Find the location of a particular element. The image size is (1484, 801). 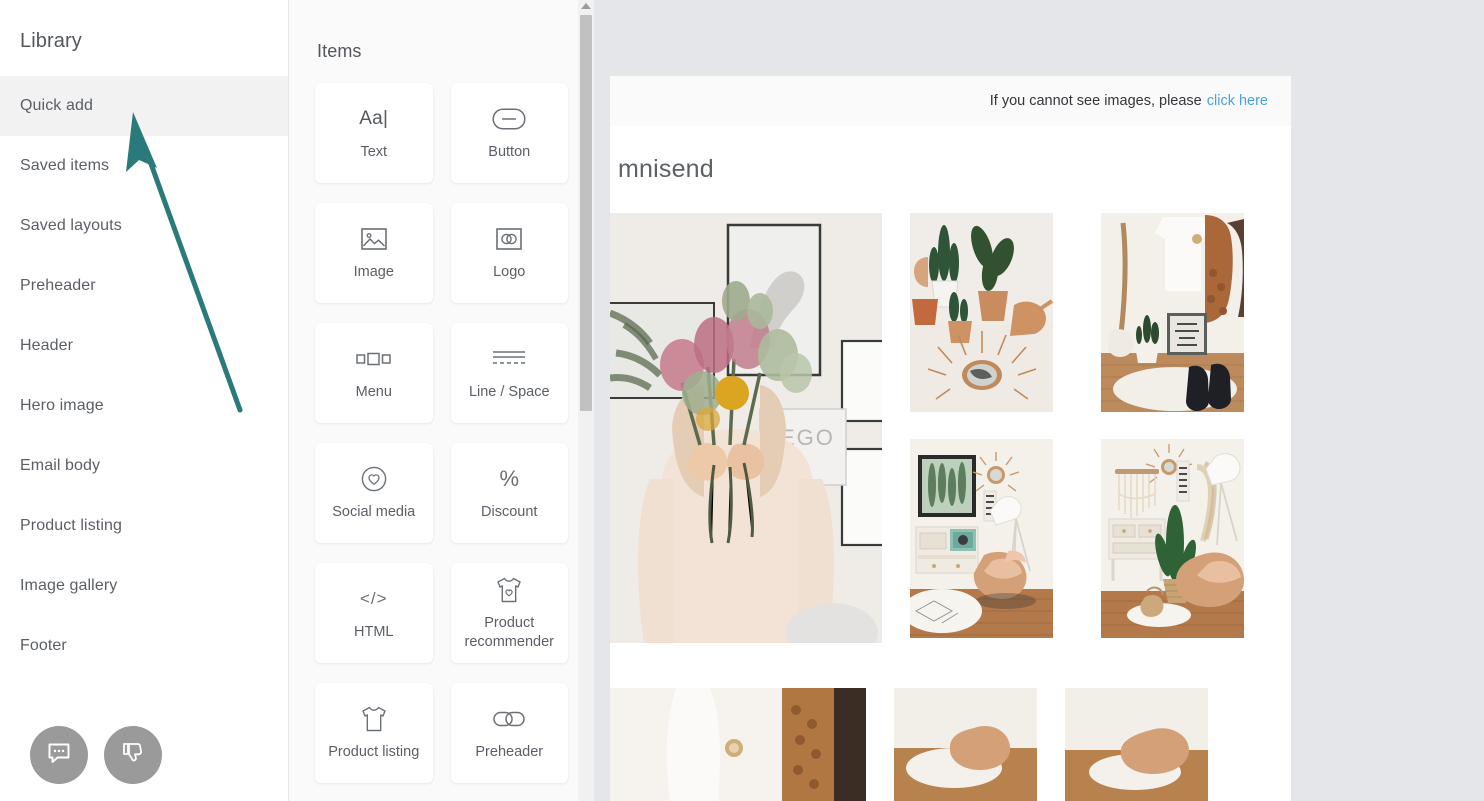

photo-strip-bottom is located at coordinates (950, 744).